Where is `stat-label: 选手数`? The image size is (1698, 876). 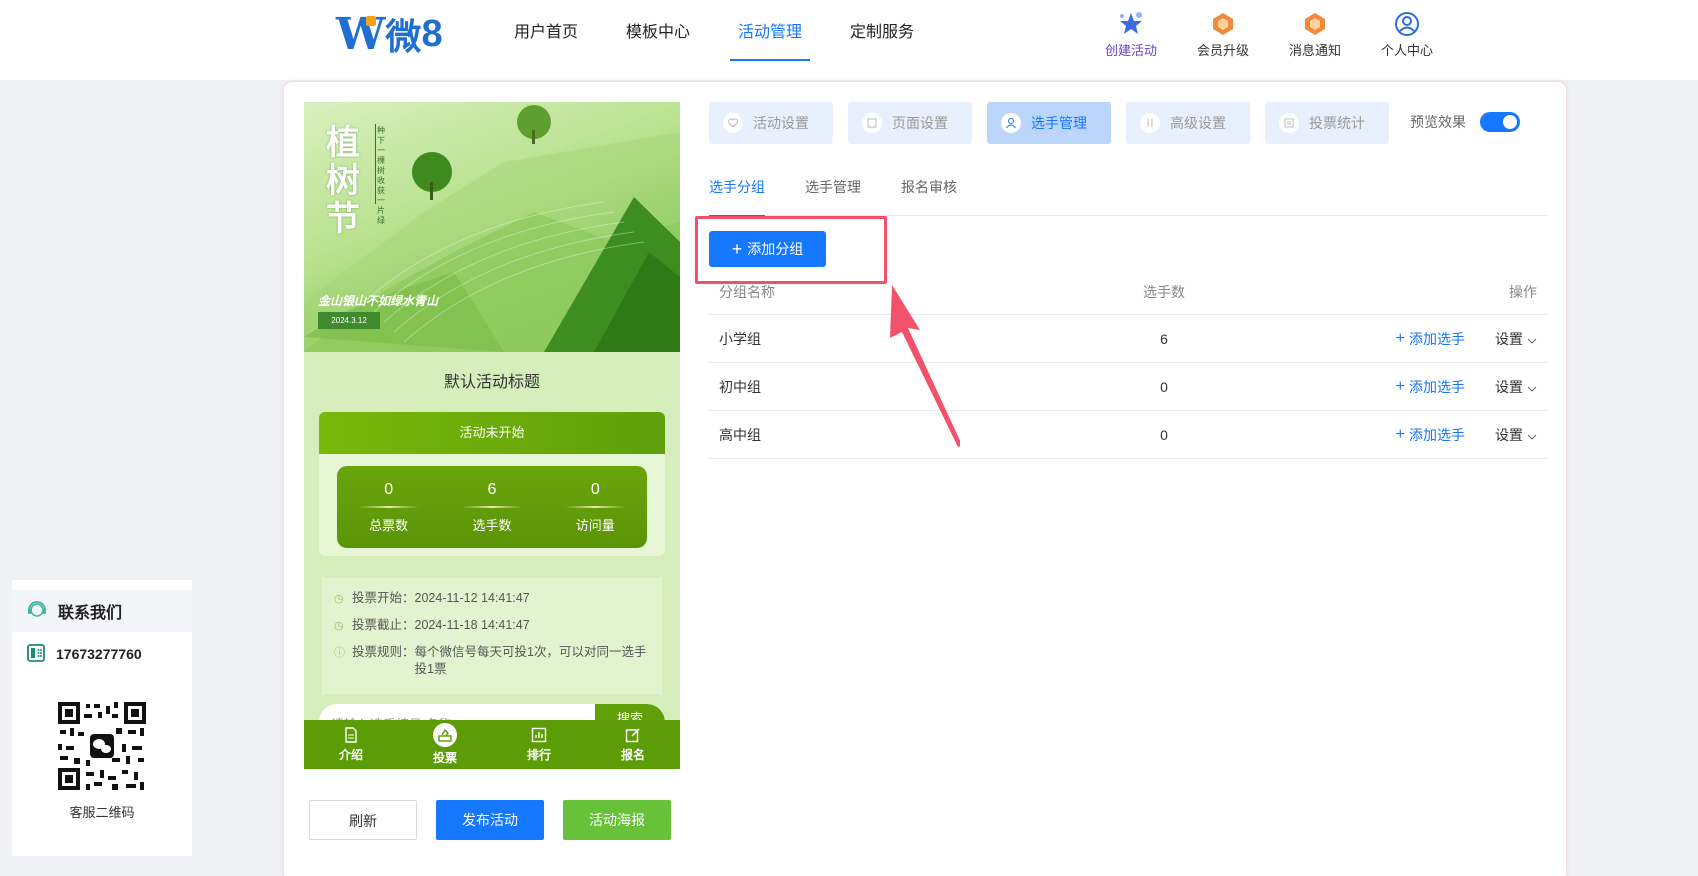
stat-label: 选手数 is located at coordinates (492, 525).